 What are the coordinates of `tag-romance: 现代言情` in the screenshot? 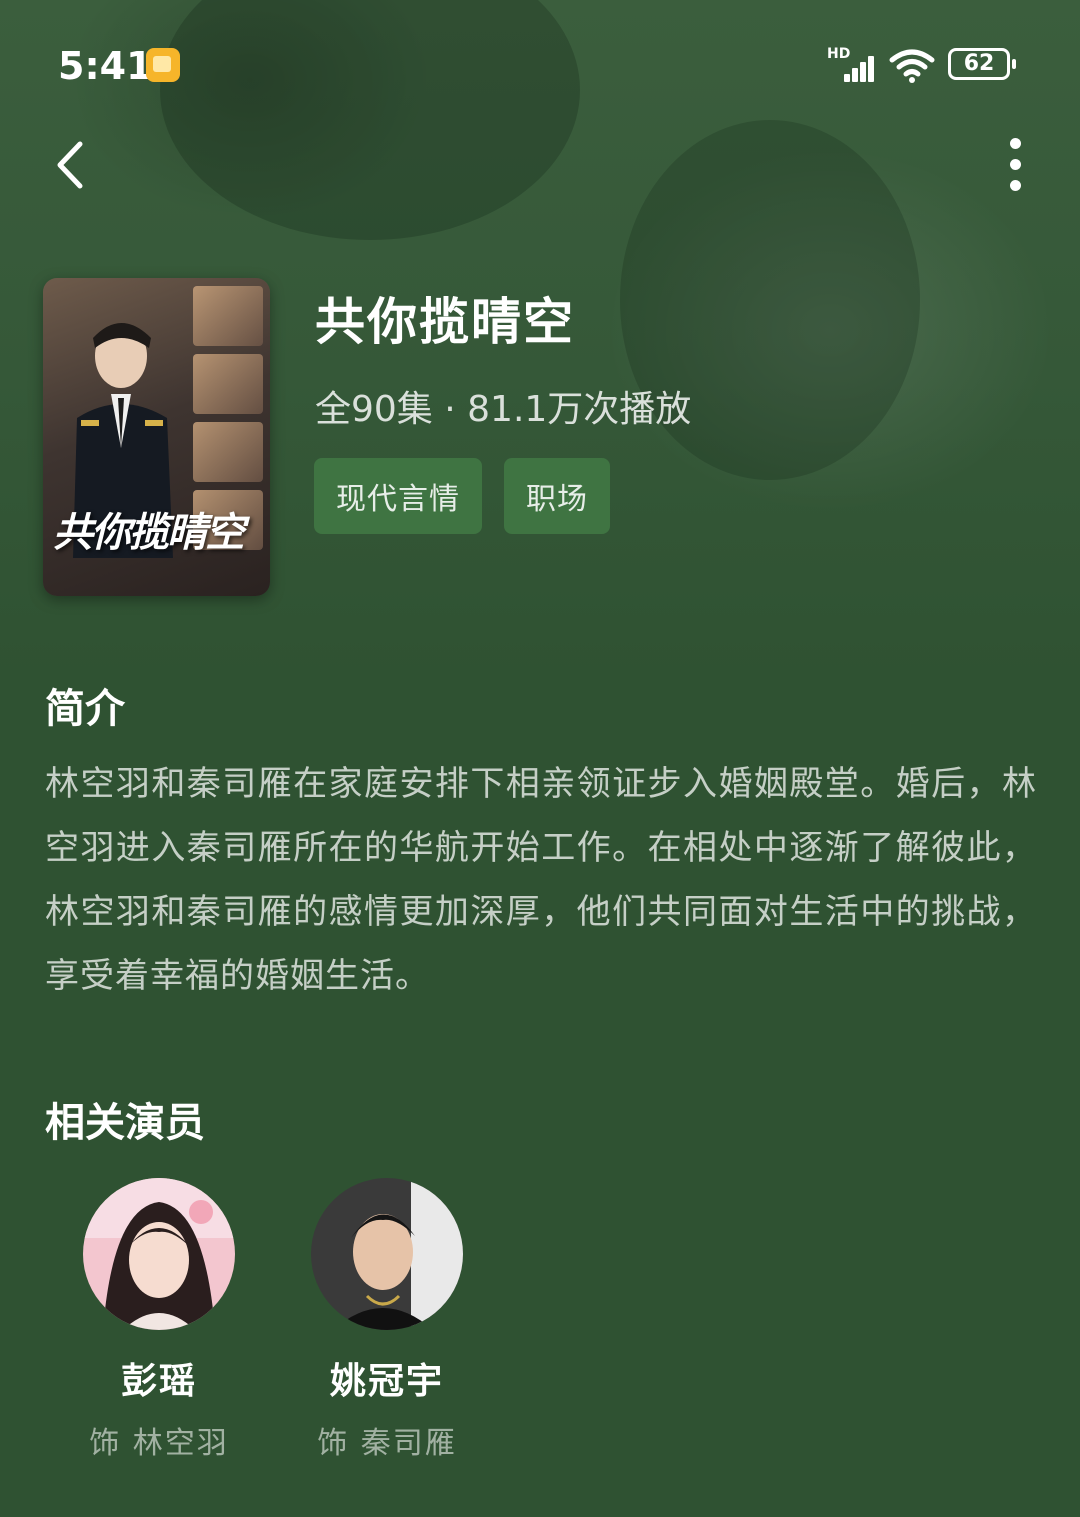 It's located at (398, 496).